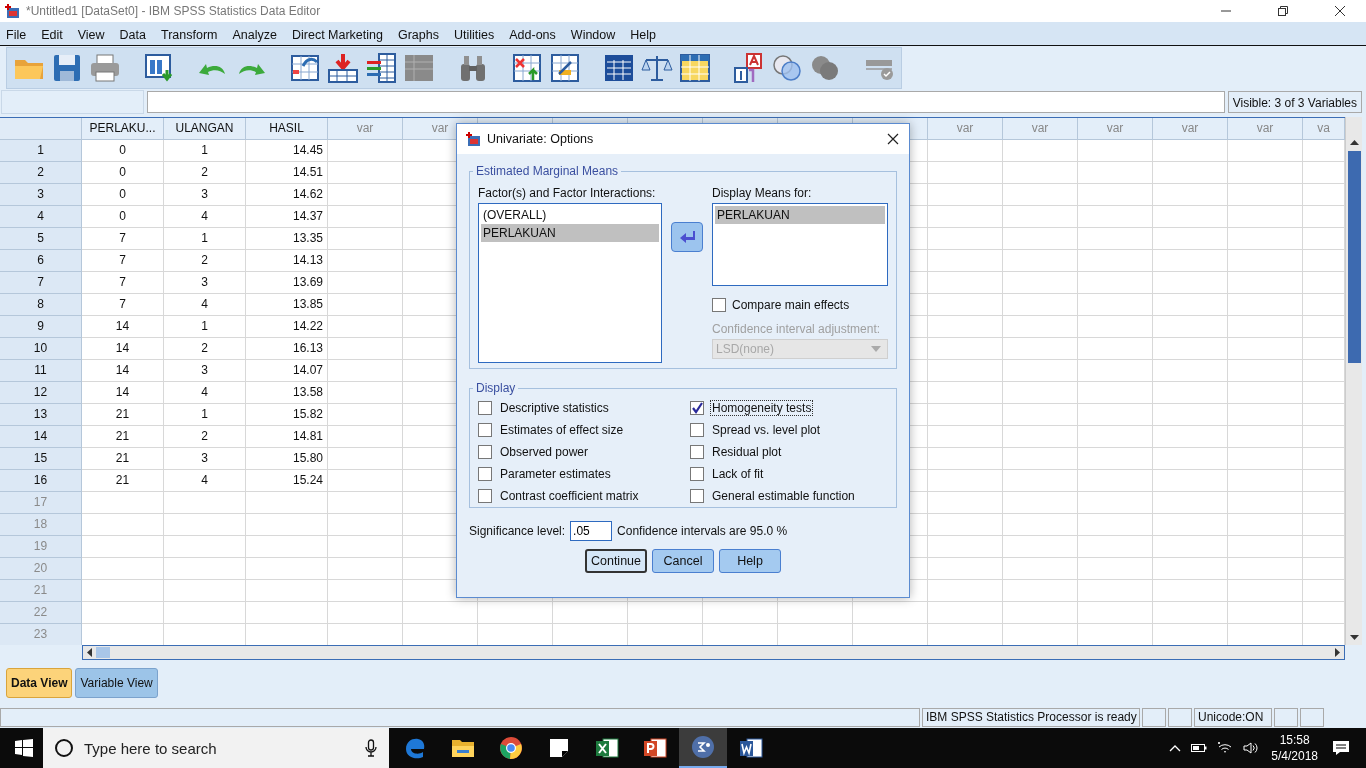 The width and height of the screenshot is (1366, 768). Describe the element at coordinates (41, 437) in the screenshot. I see `row-header: 14` at that location.